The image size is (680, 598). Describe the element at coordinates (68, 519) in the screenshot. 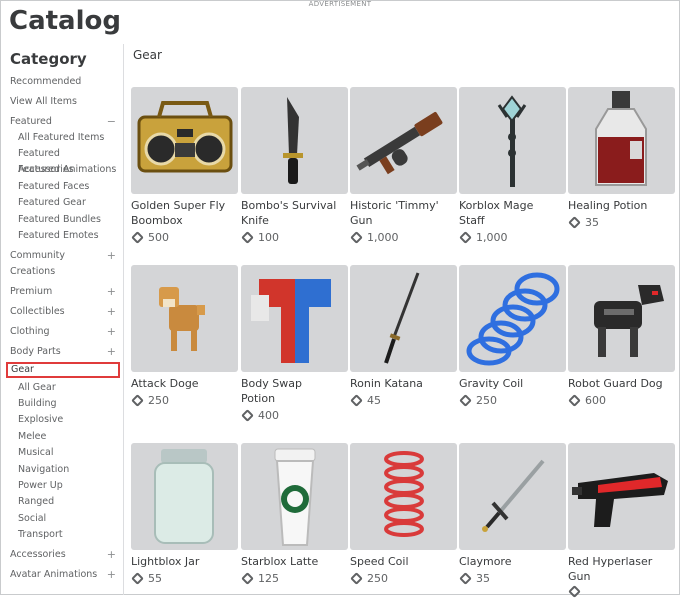

I see `sidebar-item-social: Social` at that location.